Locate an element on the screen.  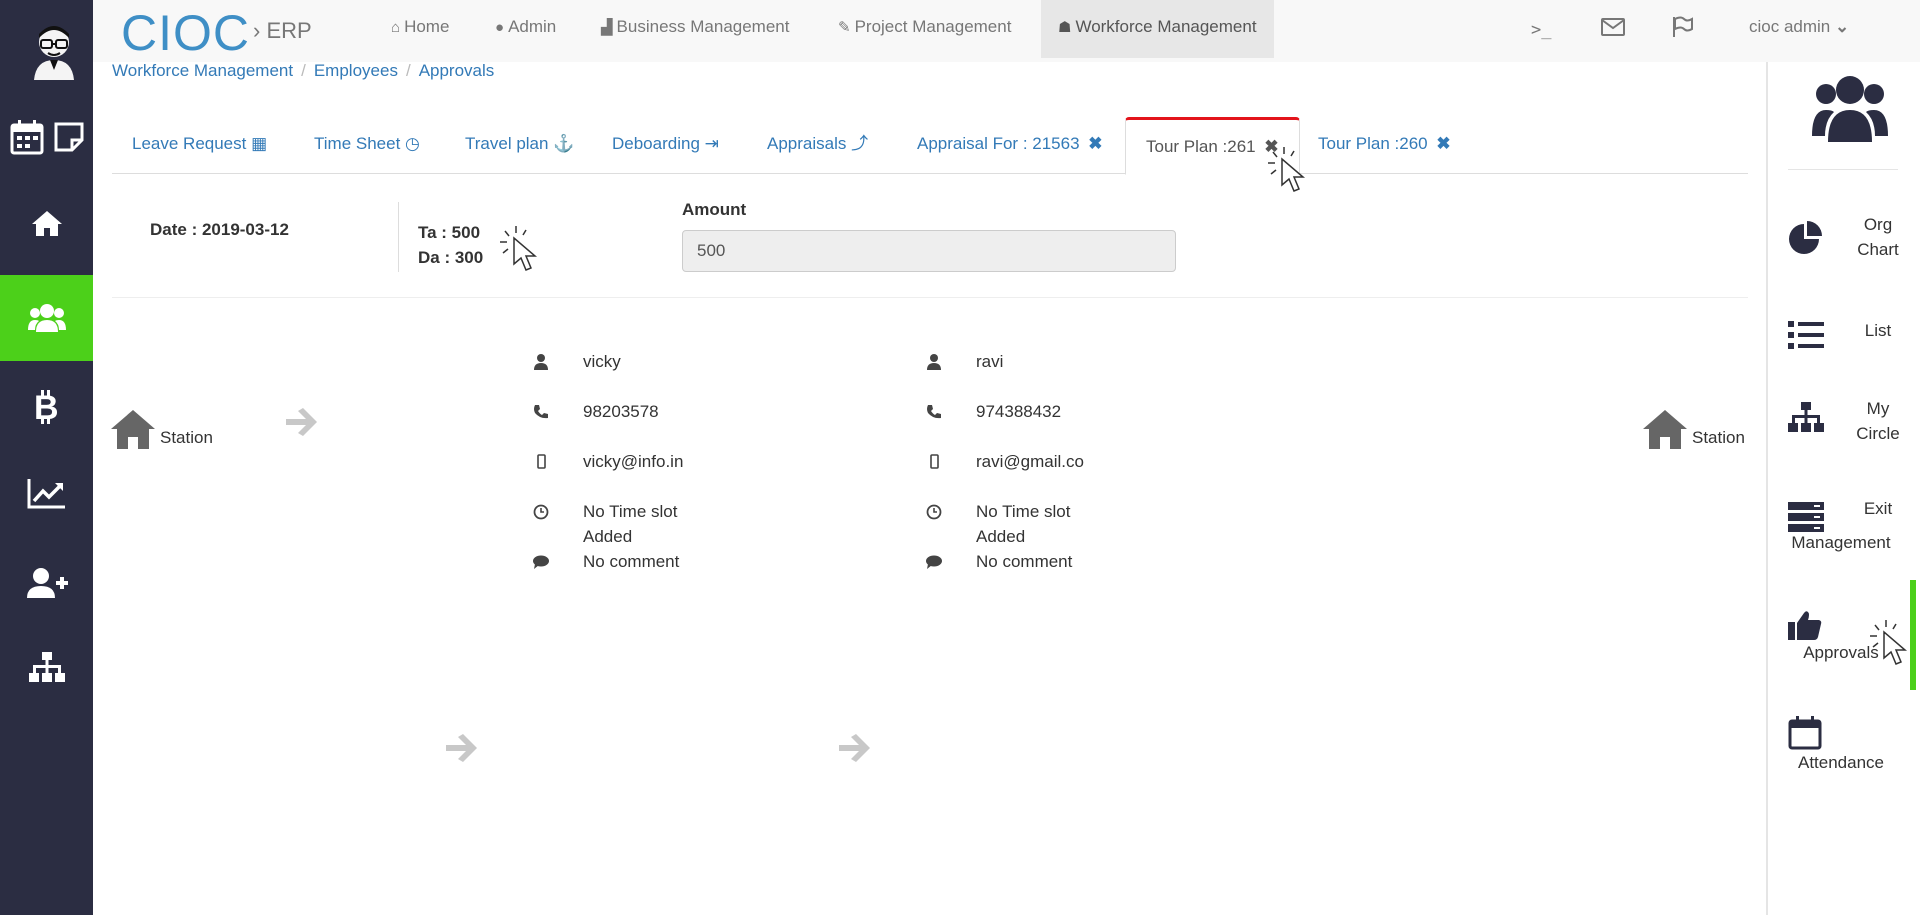
bitcoin-icon: B is located at coordinates (46, 407).